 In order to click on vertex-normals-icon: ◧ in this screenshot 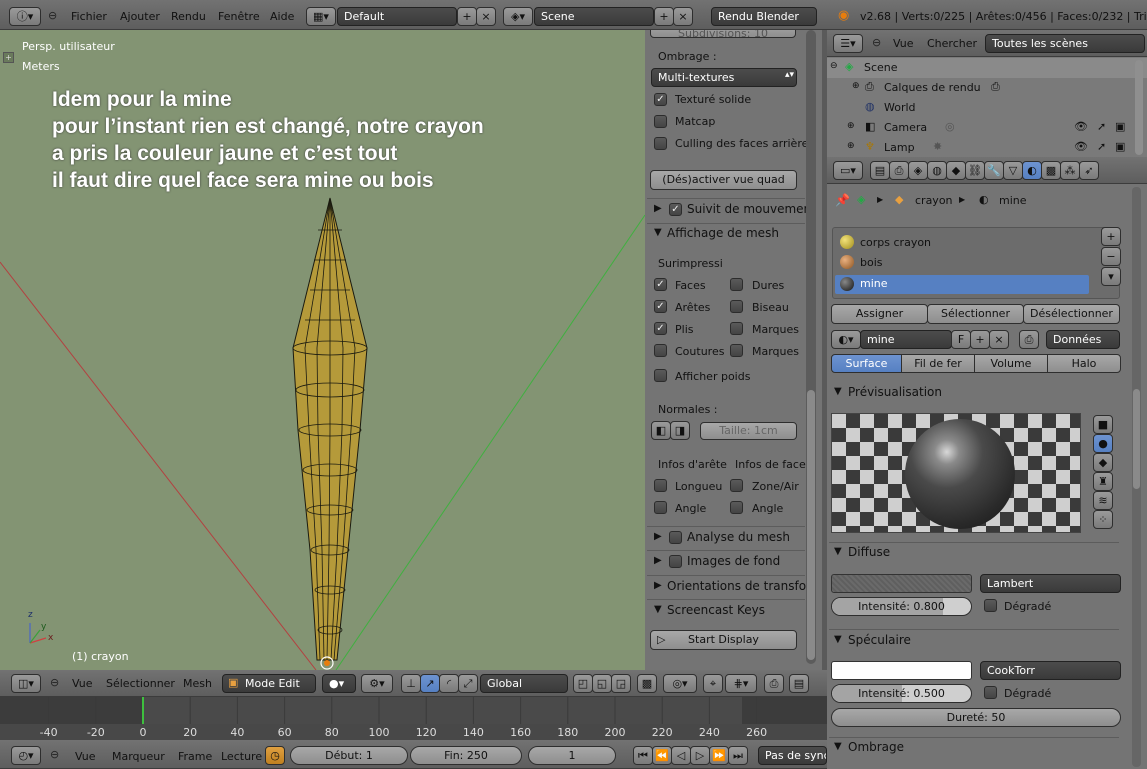, I will do `click(661, 430)`.